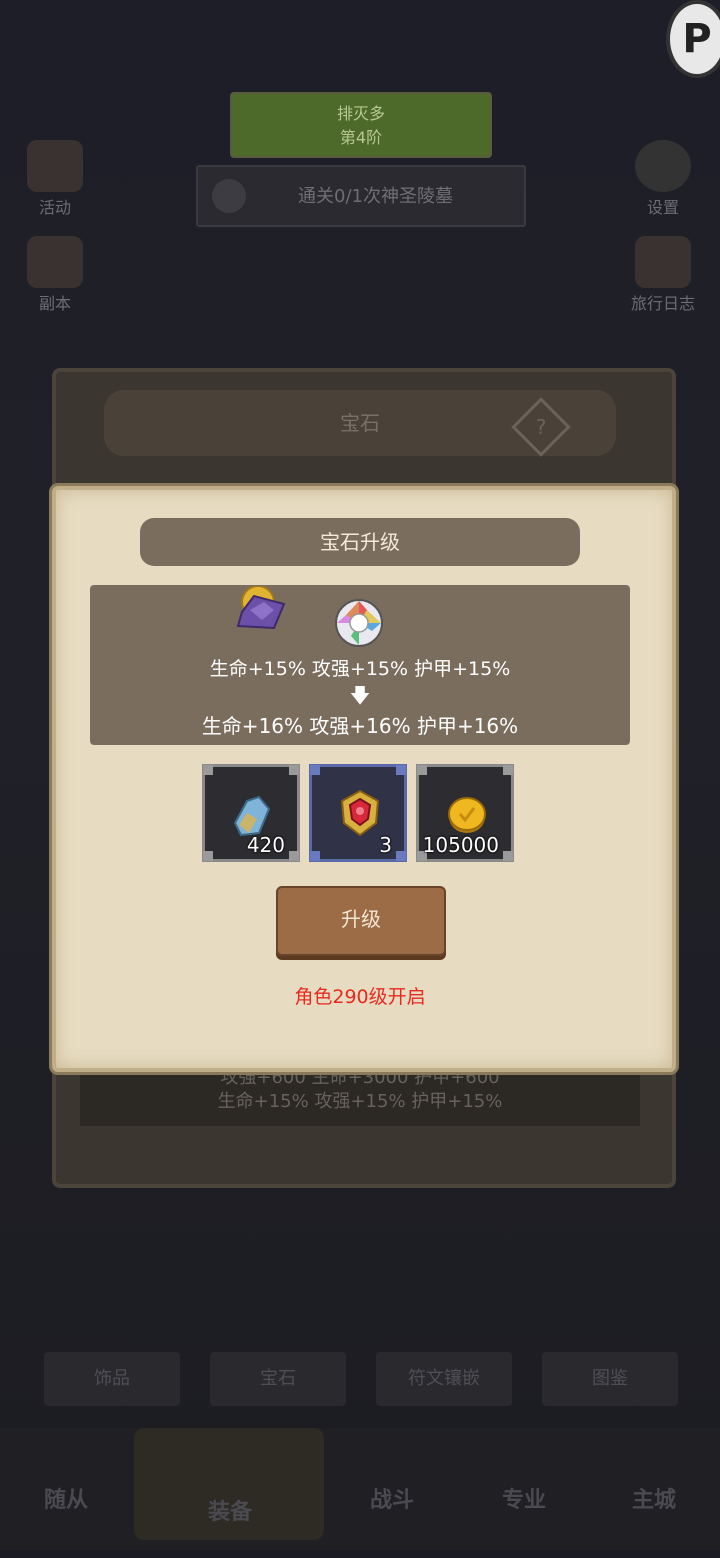  What do you see at coordinates (693, 39) in the screenshot?
I see `app-logo-icon: P` at bounding box center [693, 39].